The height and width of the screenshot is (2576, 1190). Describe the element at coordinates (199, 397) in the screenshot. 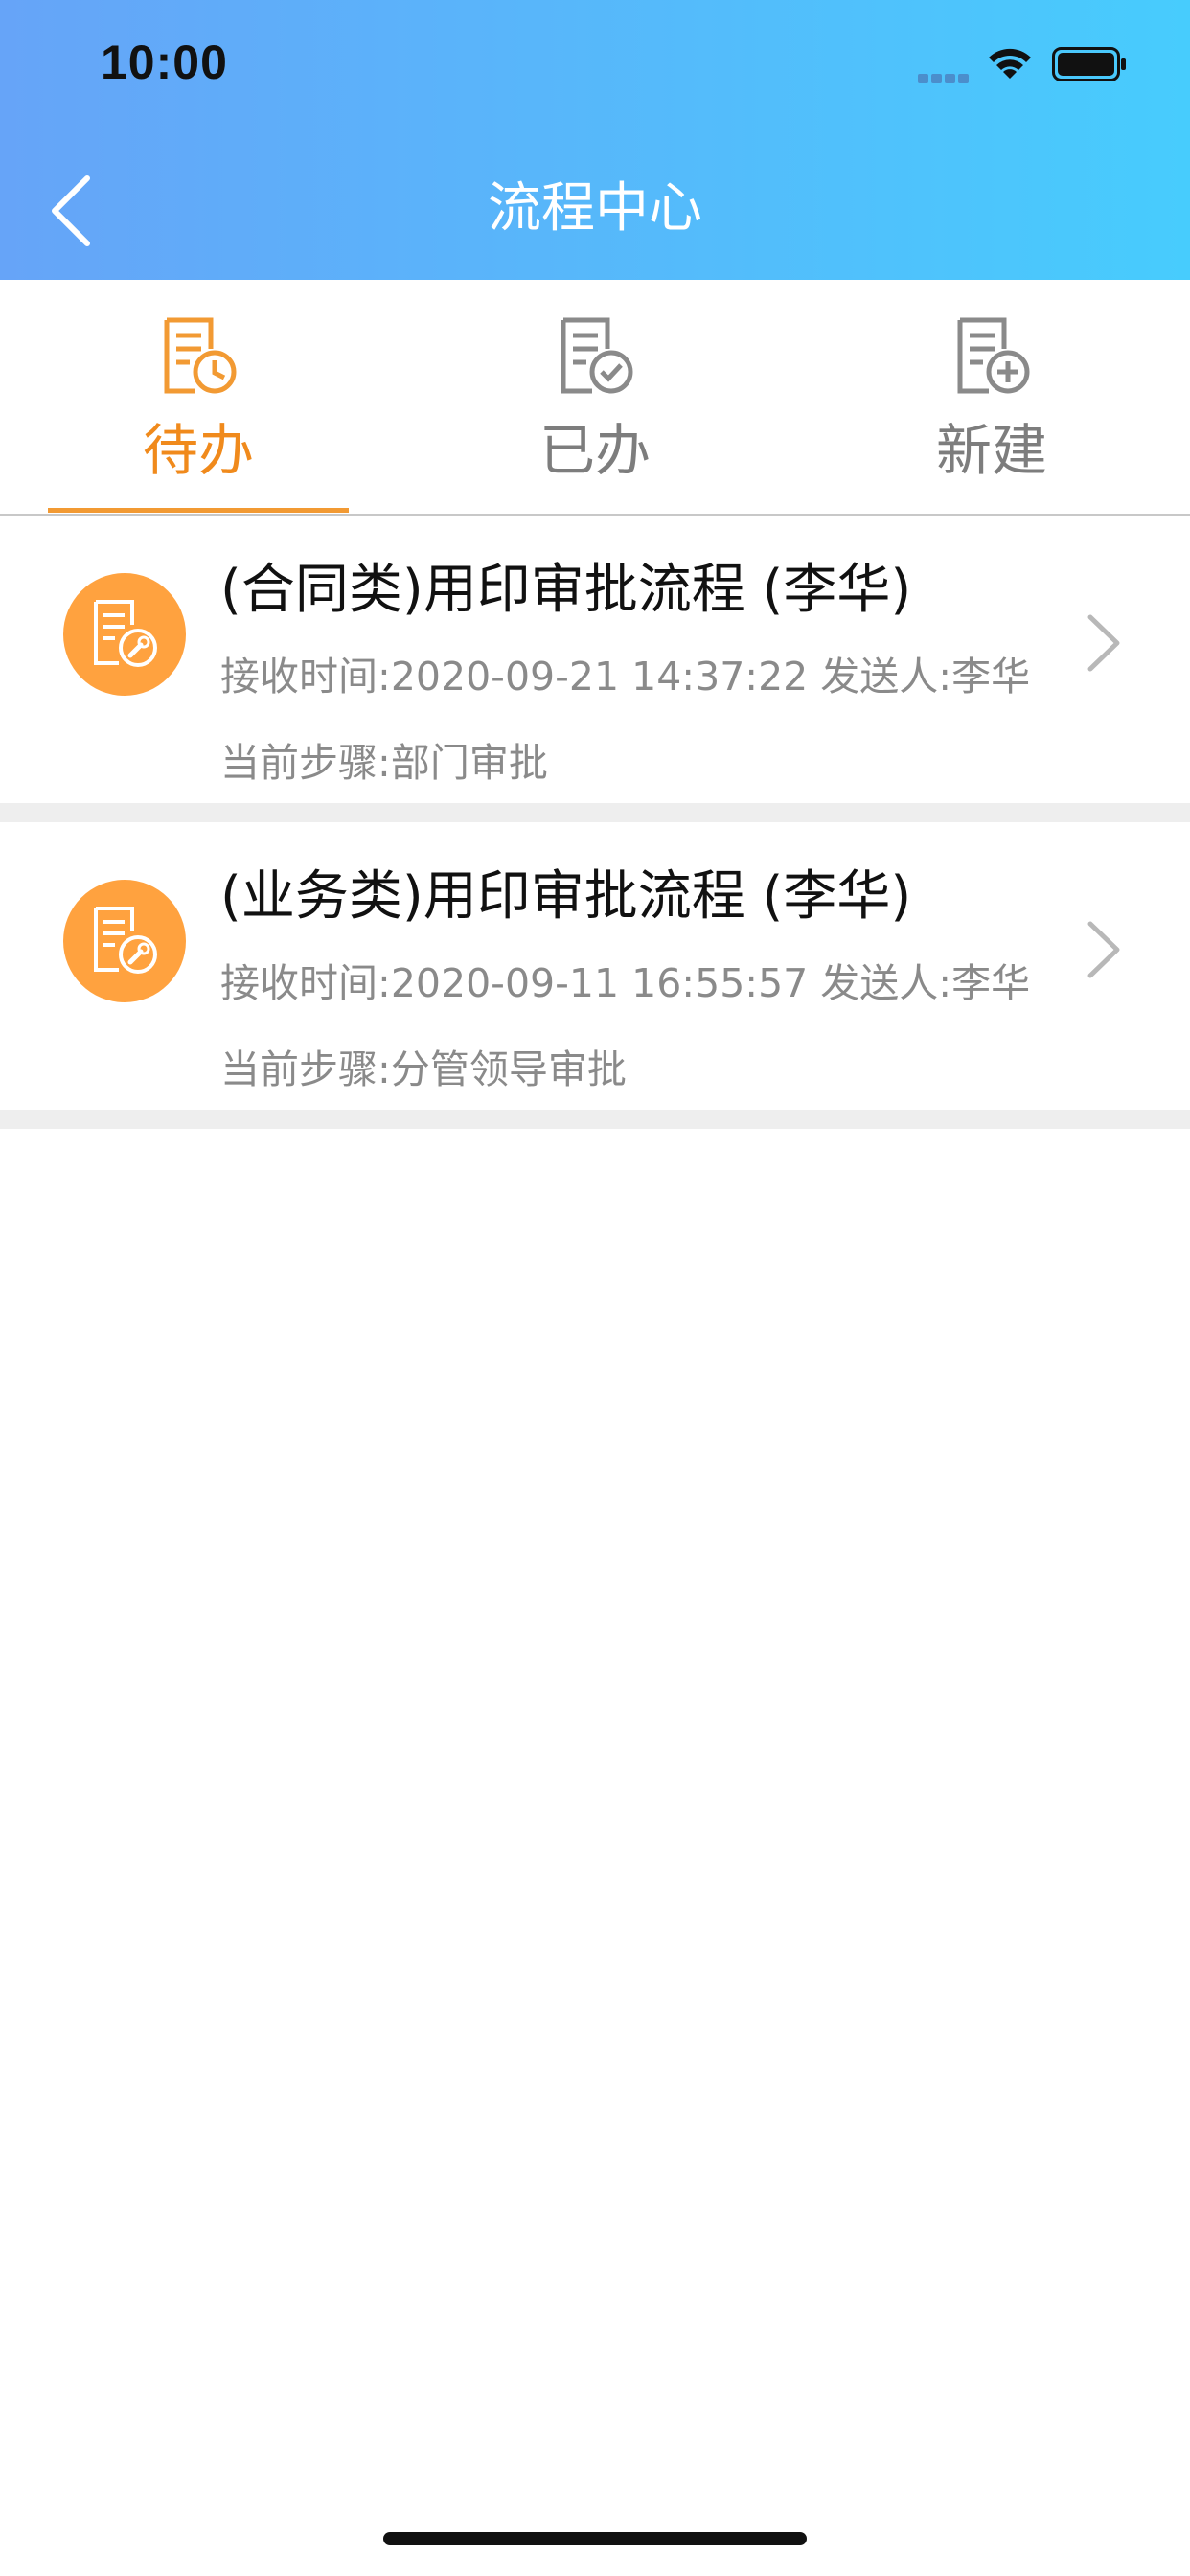

I see `tab-pending: 待办` at that location.